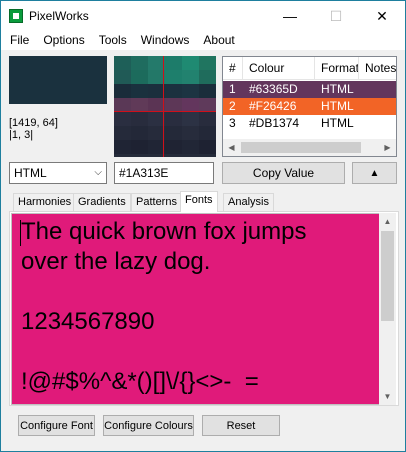 This screenshot has width=406, height=452. What do you see at coordinates (59, 16) in the screenshot?
I see `window-title: PixelWorks` at bounding box center [59, 16].